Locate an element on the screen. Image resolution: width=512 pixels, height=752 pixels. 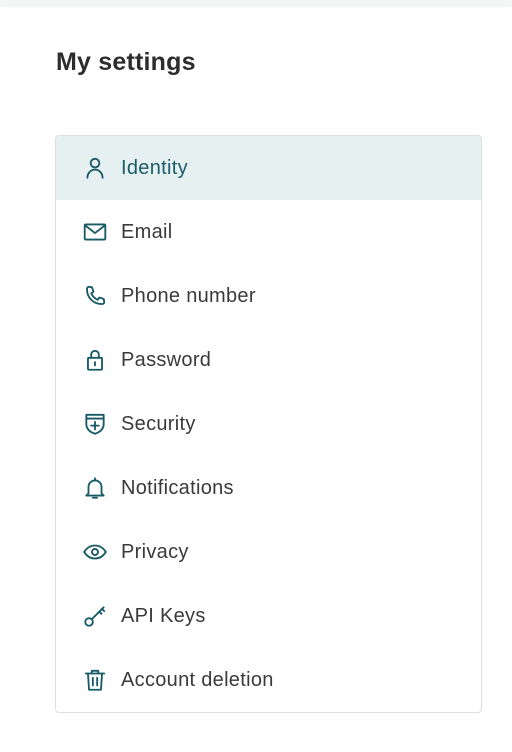
menu-item-identity: Identity is located at coordinates (268, 168).